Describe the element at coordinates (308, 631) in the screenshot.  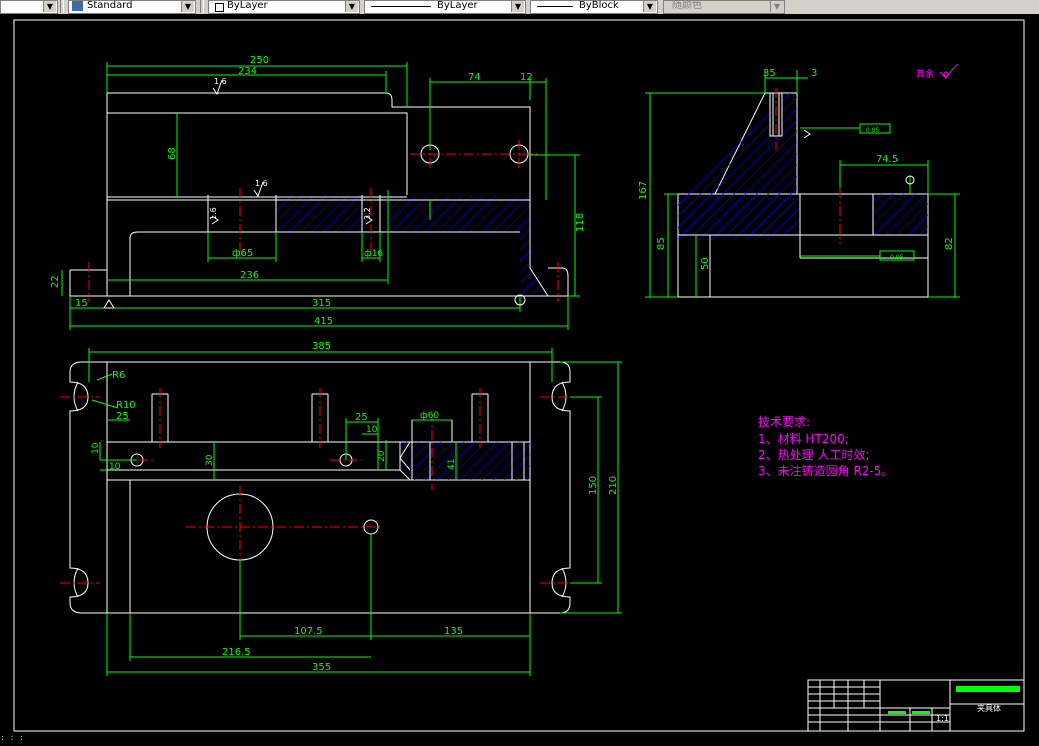
I see `dim-107-5: 107.5` at that location.